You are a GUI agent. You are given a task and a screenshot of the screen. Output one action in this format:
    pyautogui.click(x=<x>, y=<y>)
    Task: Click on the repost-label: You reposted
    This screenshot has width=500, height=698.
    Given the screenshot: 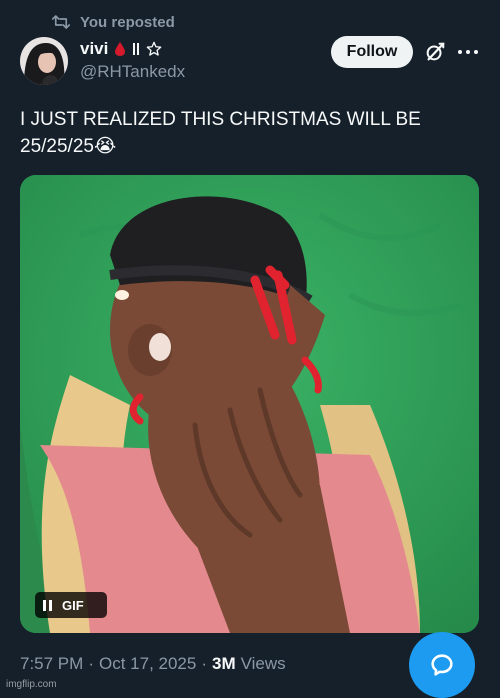 What is the action you would take?
    pyautogui.click(x=127, y=22)
    